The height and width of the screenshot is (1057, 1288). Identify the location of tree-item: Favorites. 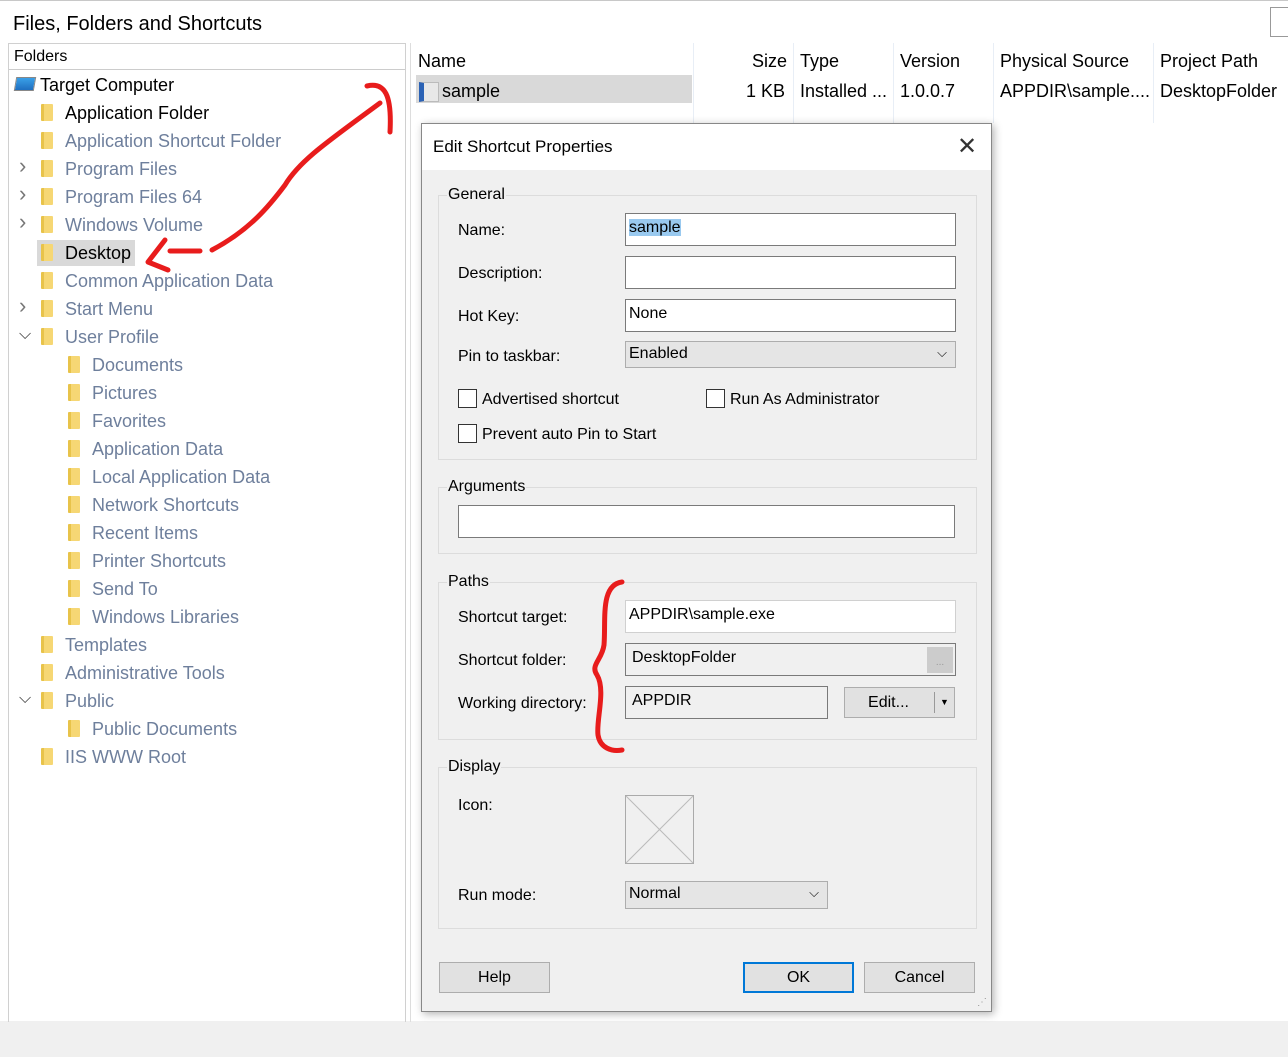
(119, 421).